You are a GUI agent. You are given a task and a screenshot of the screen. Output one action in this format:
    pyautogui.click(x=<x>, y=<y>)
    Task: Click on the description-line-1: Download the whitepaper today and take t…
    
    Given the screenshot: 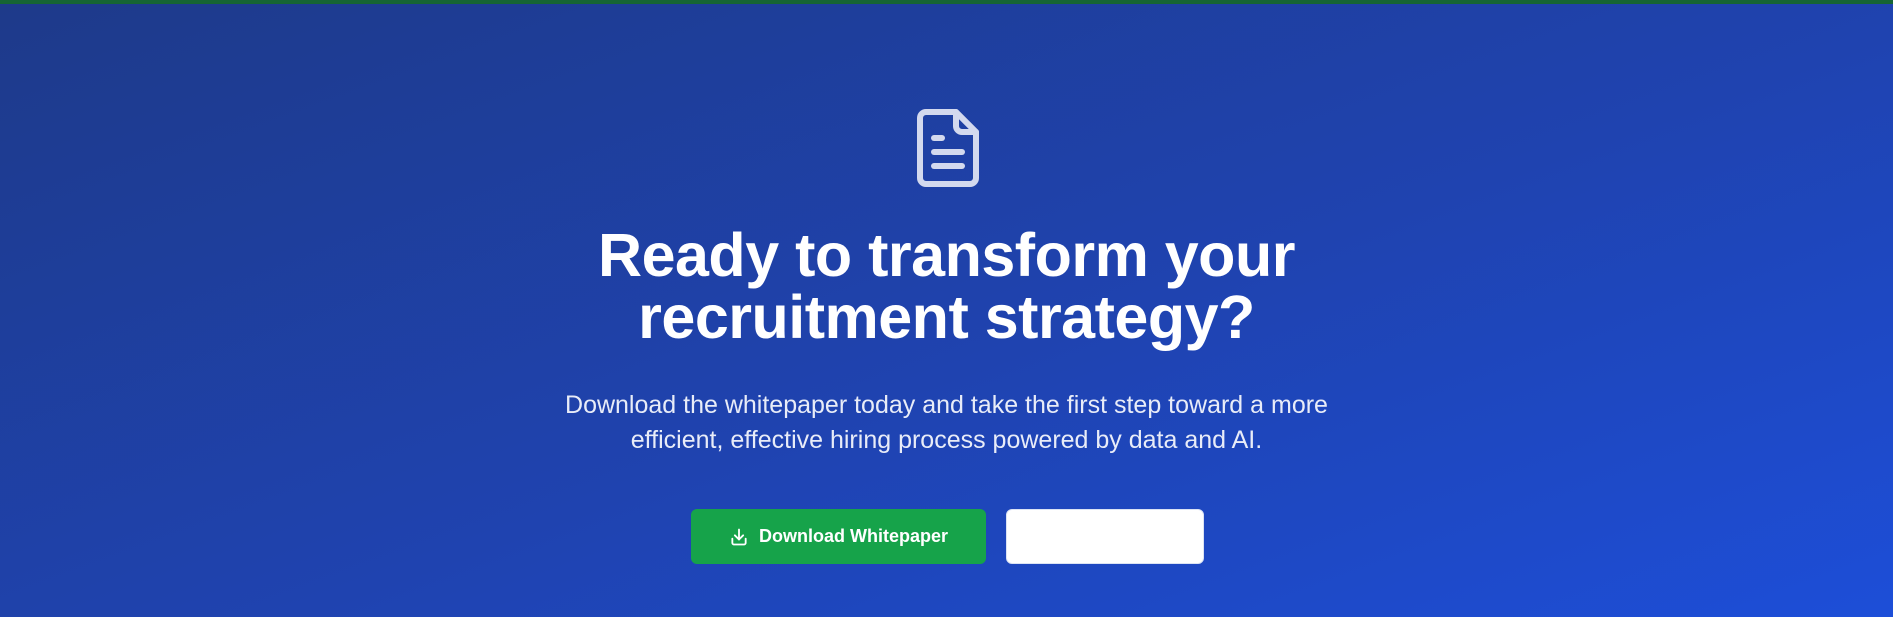 What is the action you would take?
    pyautogui.click(x=946, y=405)
    